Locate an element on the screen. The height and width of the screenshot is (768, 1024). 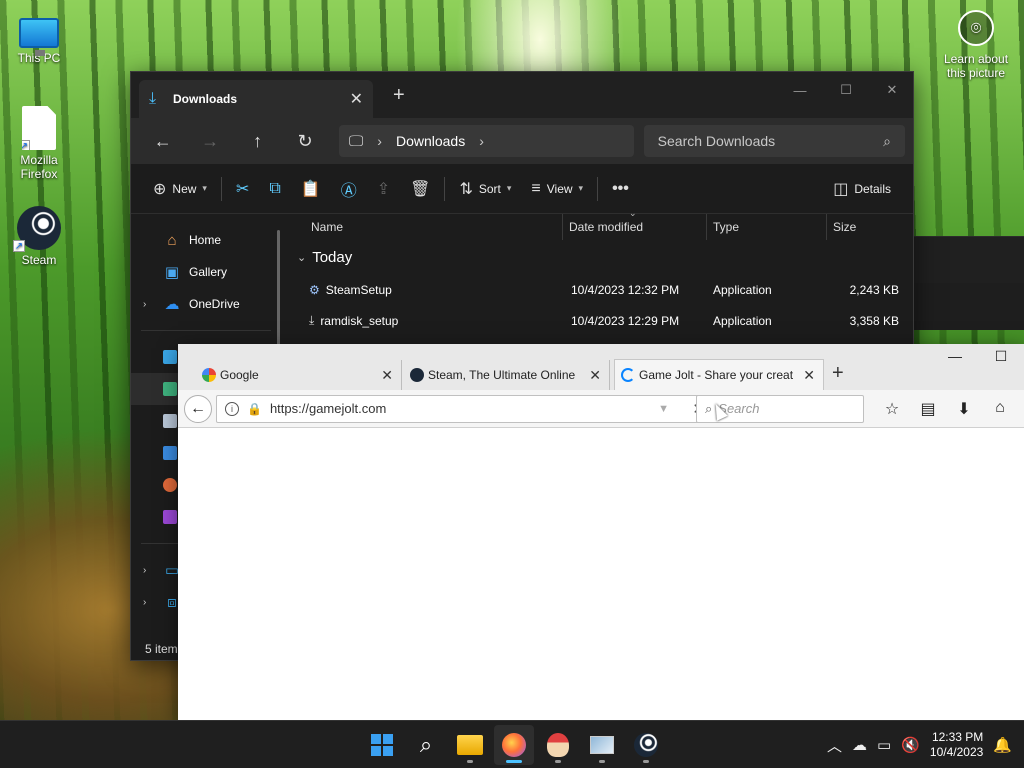
tab-steam: Steam, The Ultimate Online ✕ is located at coordinates (507, 375).